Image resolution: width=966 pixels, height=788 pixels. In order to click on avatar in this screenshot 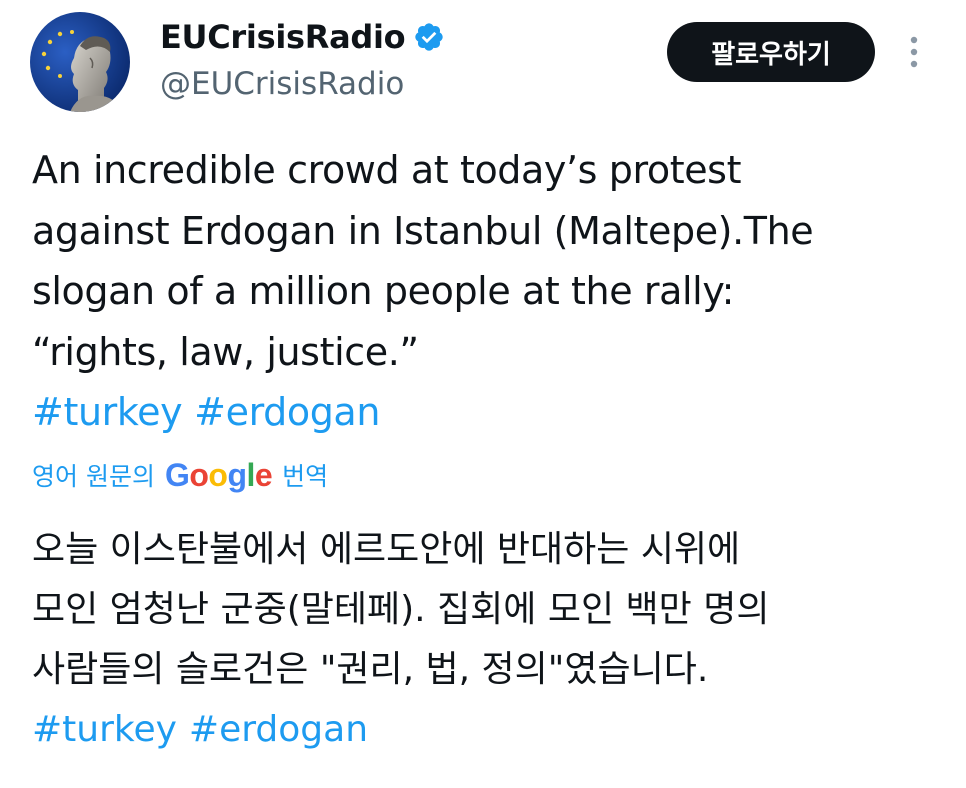, I will do `click(80, 62)`.